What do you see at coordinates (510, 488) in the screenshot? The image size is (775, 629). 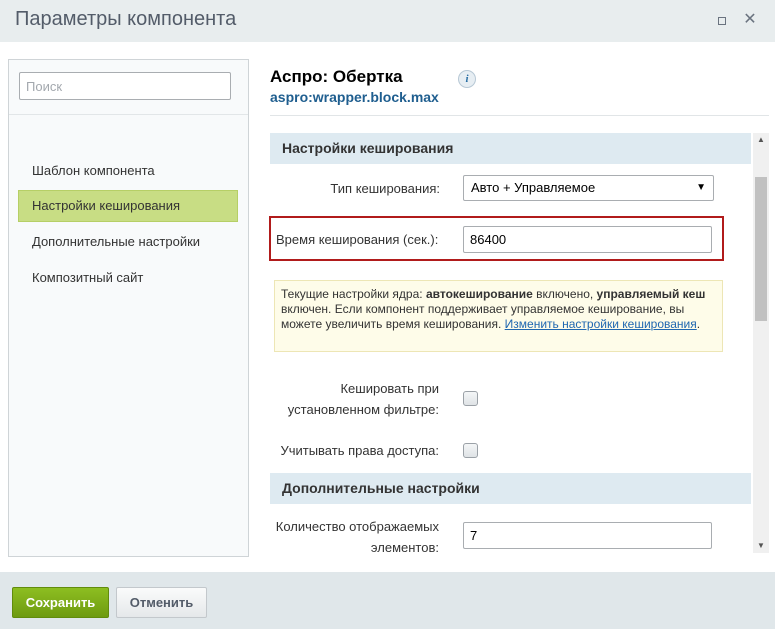 I see `section-header-additional: Дополнительные настройки` at bounding box center [510, 488].